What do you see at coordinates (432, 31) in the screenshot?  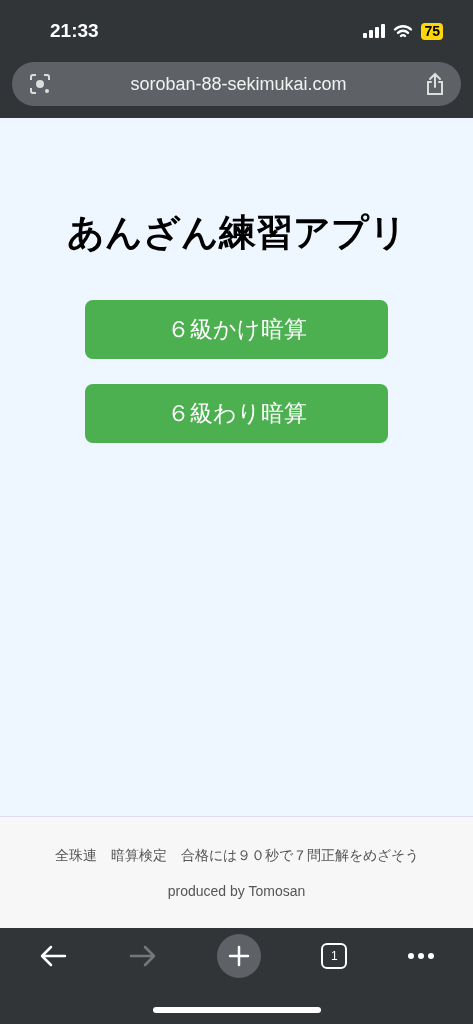 I see `battery-level: 75` at bounding box center [432, 31].